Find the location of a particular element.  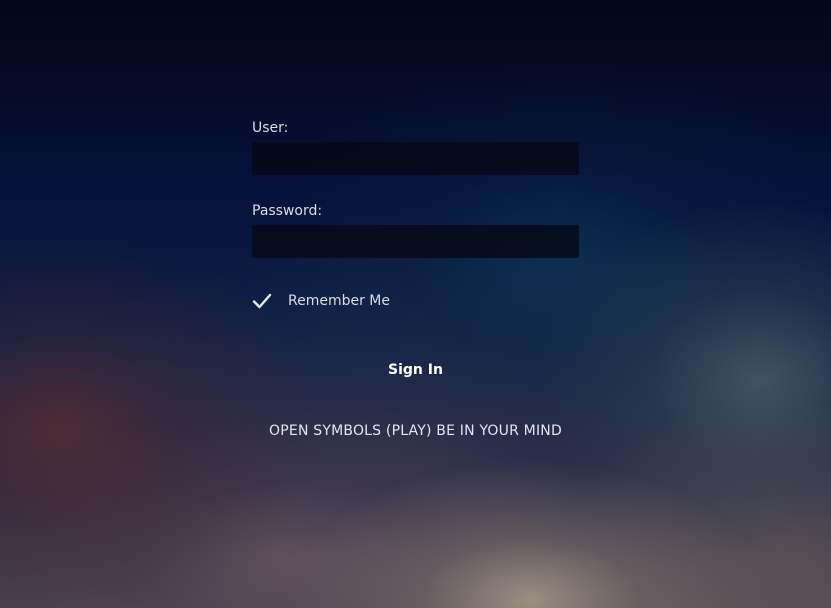

password-label: Password: is located at coordinates (287, 211).